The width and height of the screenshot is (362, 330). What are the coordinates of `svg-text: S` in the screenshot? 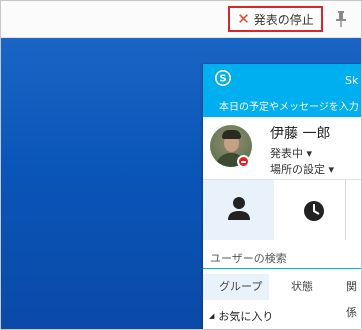 It's located at (222, 79).